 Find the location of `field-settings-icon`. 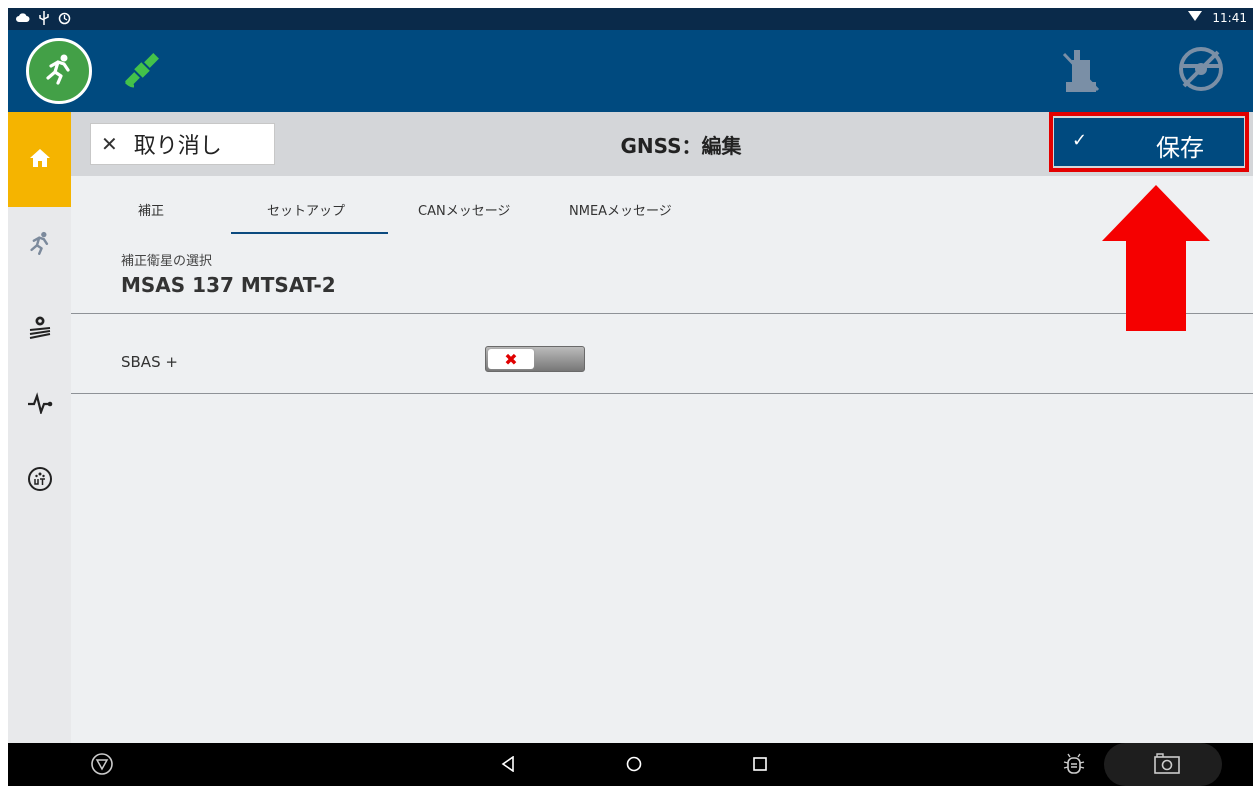

field-settings-icon is located at coordinates (40, 329).